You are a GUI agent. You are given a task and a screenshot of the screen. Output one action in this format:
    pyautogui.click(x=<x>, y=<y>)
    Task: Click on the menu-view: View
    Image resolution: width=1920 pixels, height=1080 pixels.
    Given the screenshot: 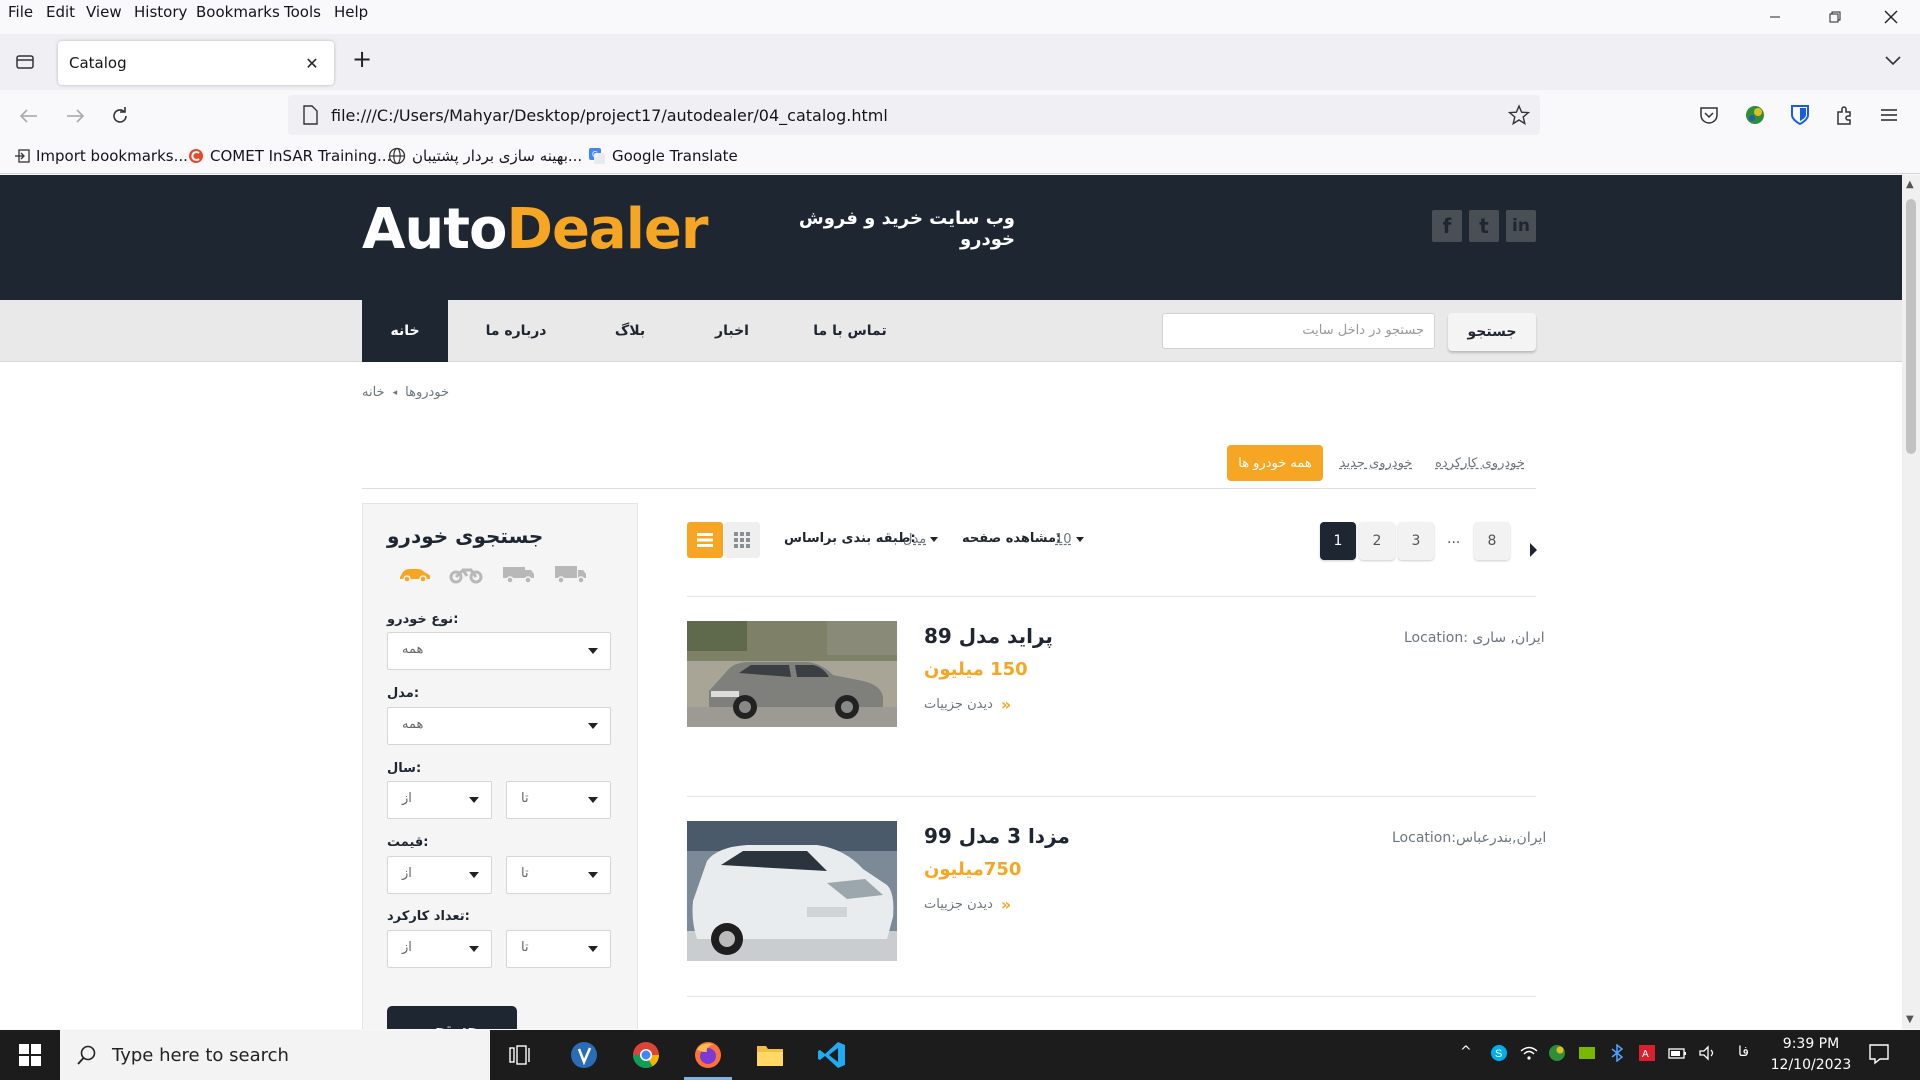 What is the action you would take?
    pyautogui.click(x=104, y=12)
    